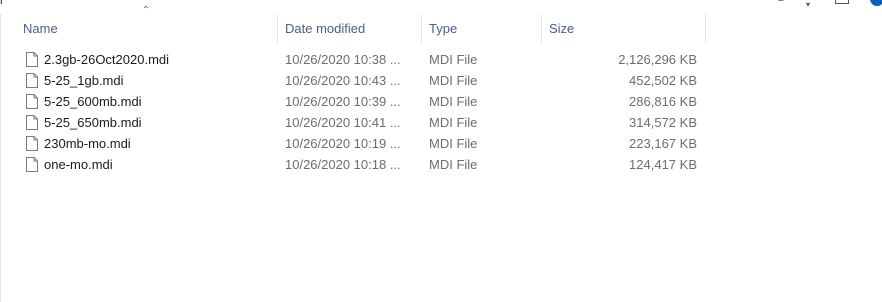 The image size is (882, 302). Describe the element at coordinates (159, 80) in the screenshot. I see `file-name: 5-25_1gb.mdi` at that location.